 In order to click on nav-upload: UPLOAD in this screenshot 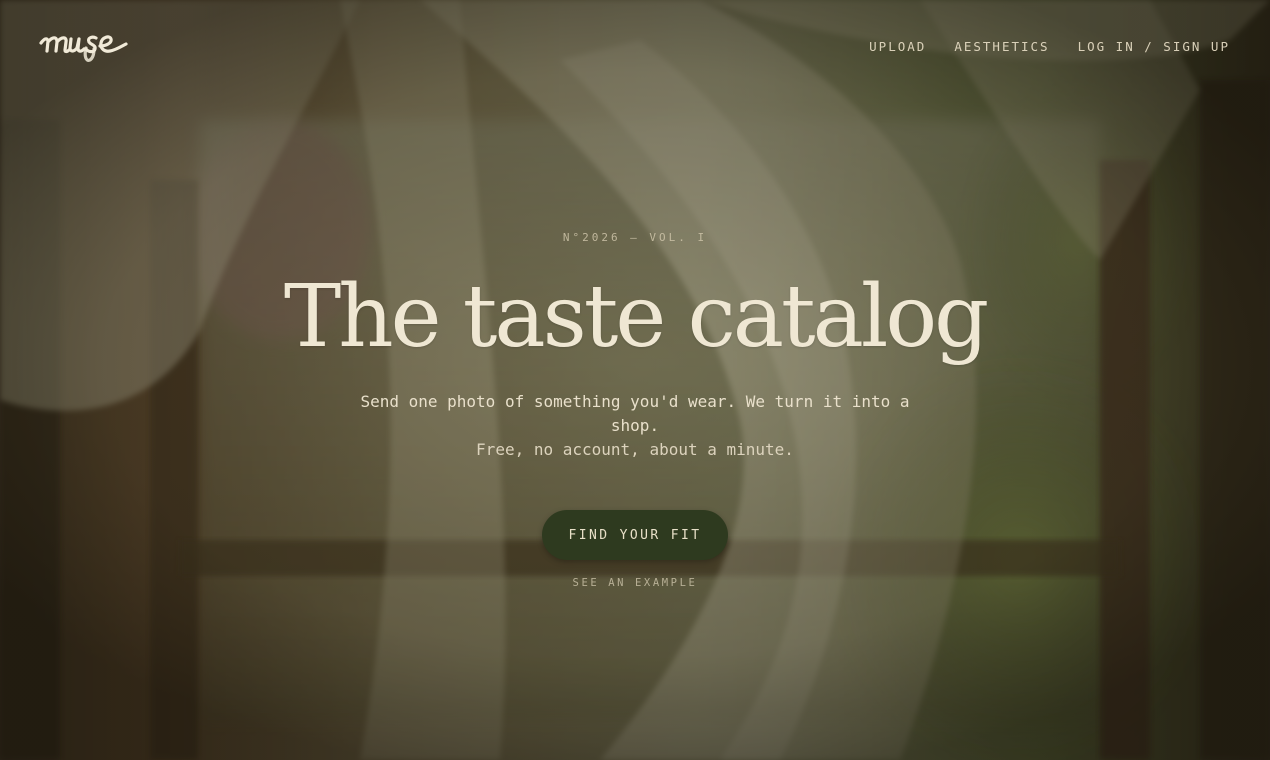, I will do `click(897, 46)`.